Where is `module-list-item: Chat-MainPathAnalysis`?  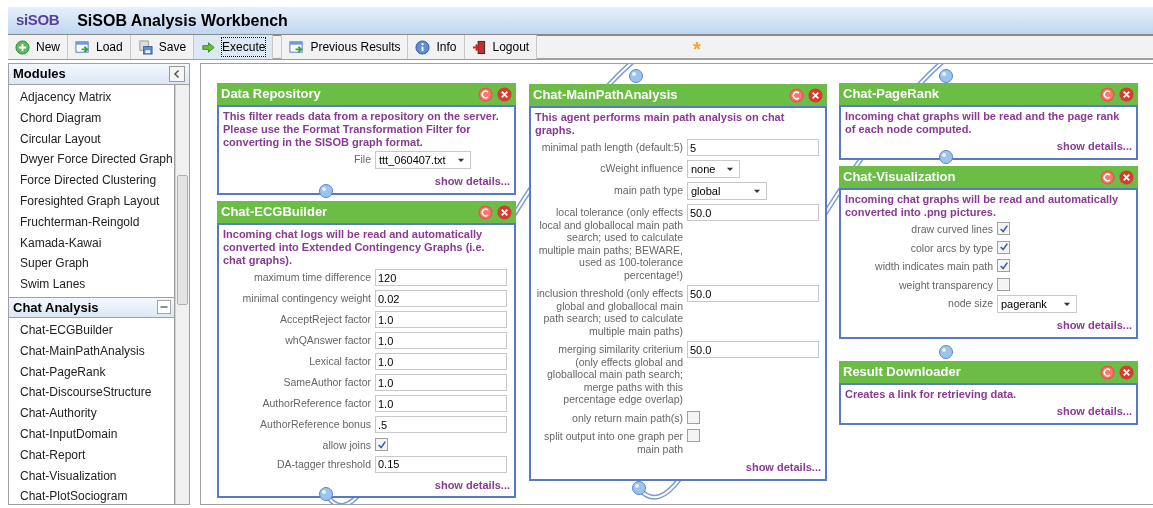 module-list-item: Chat-MainPathAnalysis is located at coordinates (97, 351).